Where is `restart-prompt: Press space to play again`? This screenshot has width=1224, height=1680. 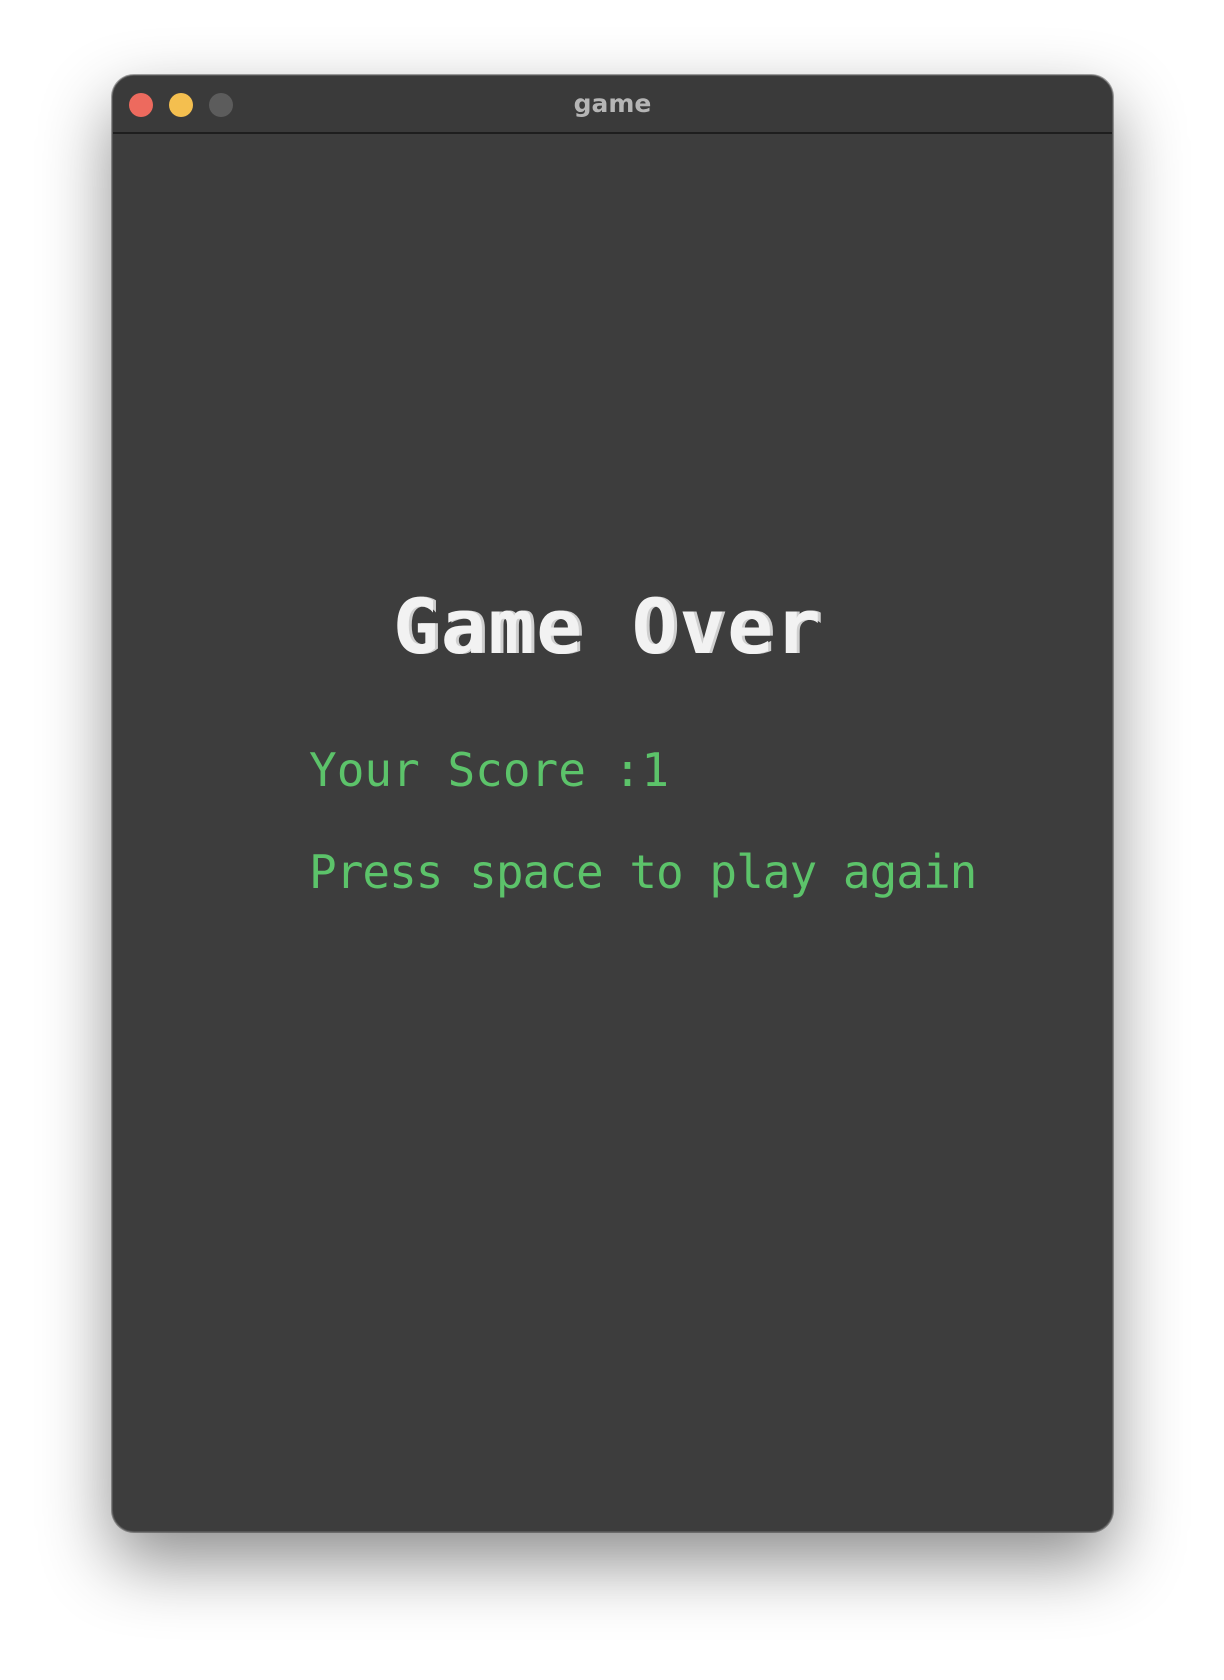 restart-prompt: Press space to play again is located at coordinates (643, 872).